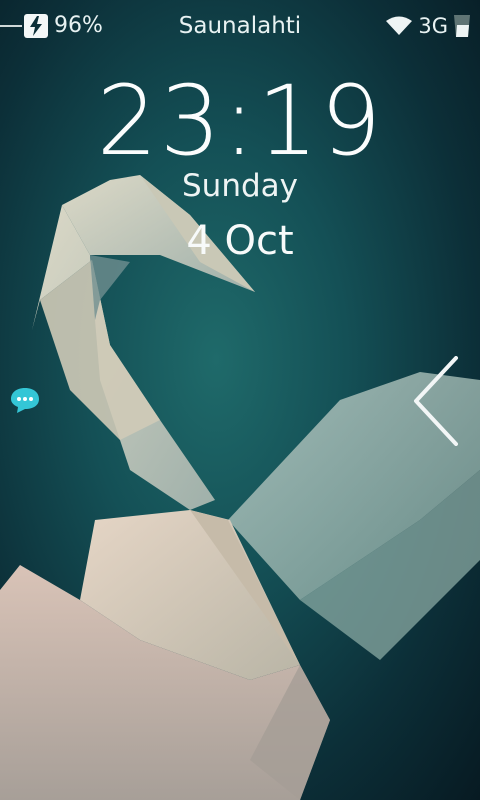 This screenshot has width=480, height=800. I want to click on wifi-icon, so click(399, 25).